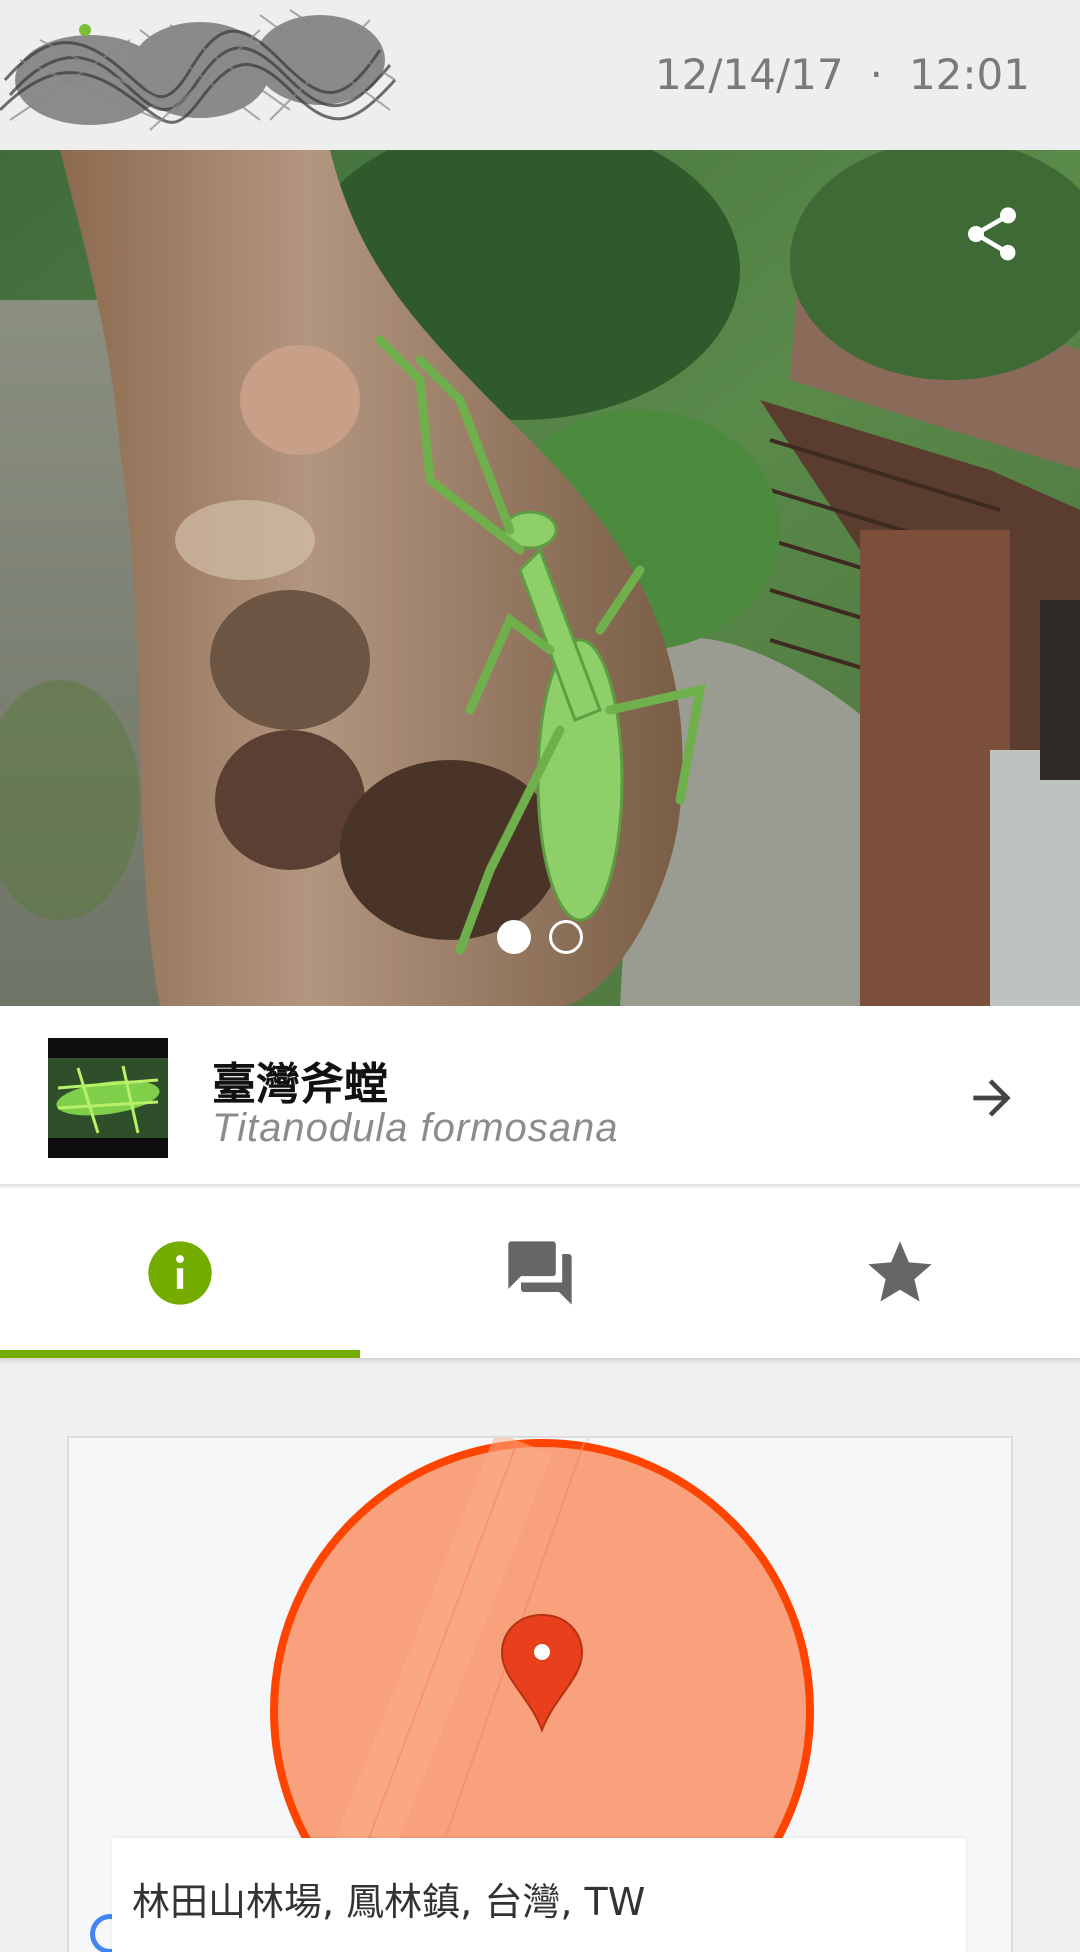 This screenshot has height=1952, width=1080. I want to click on tab-comments, so click(540, 1273).